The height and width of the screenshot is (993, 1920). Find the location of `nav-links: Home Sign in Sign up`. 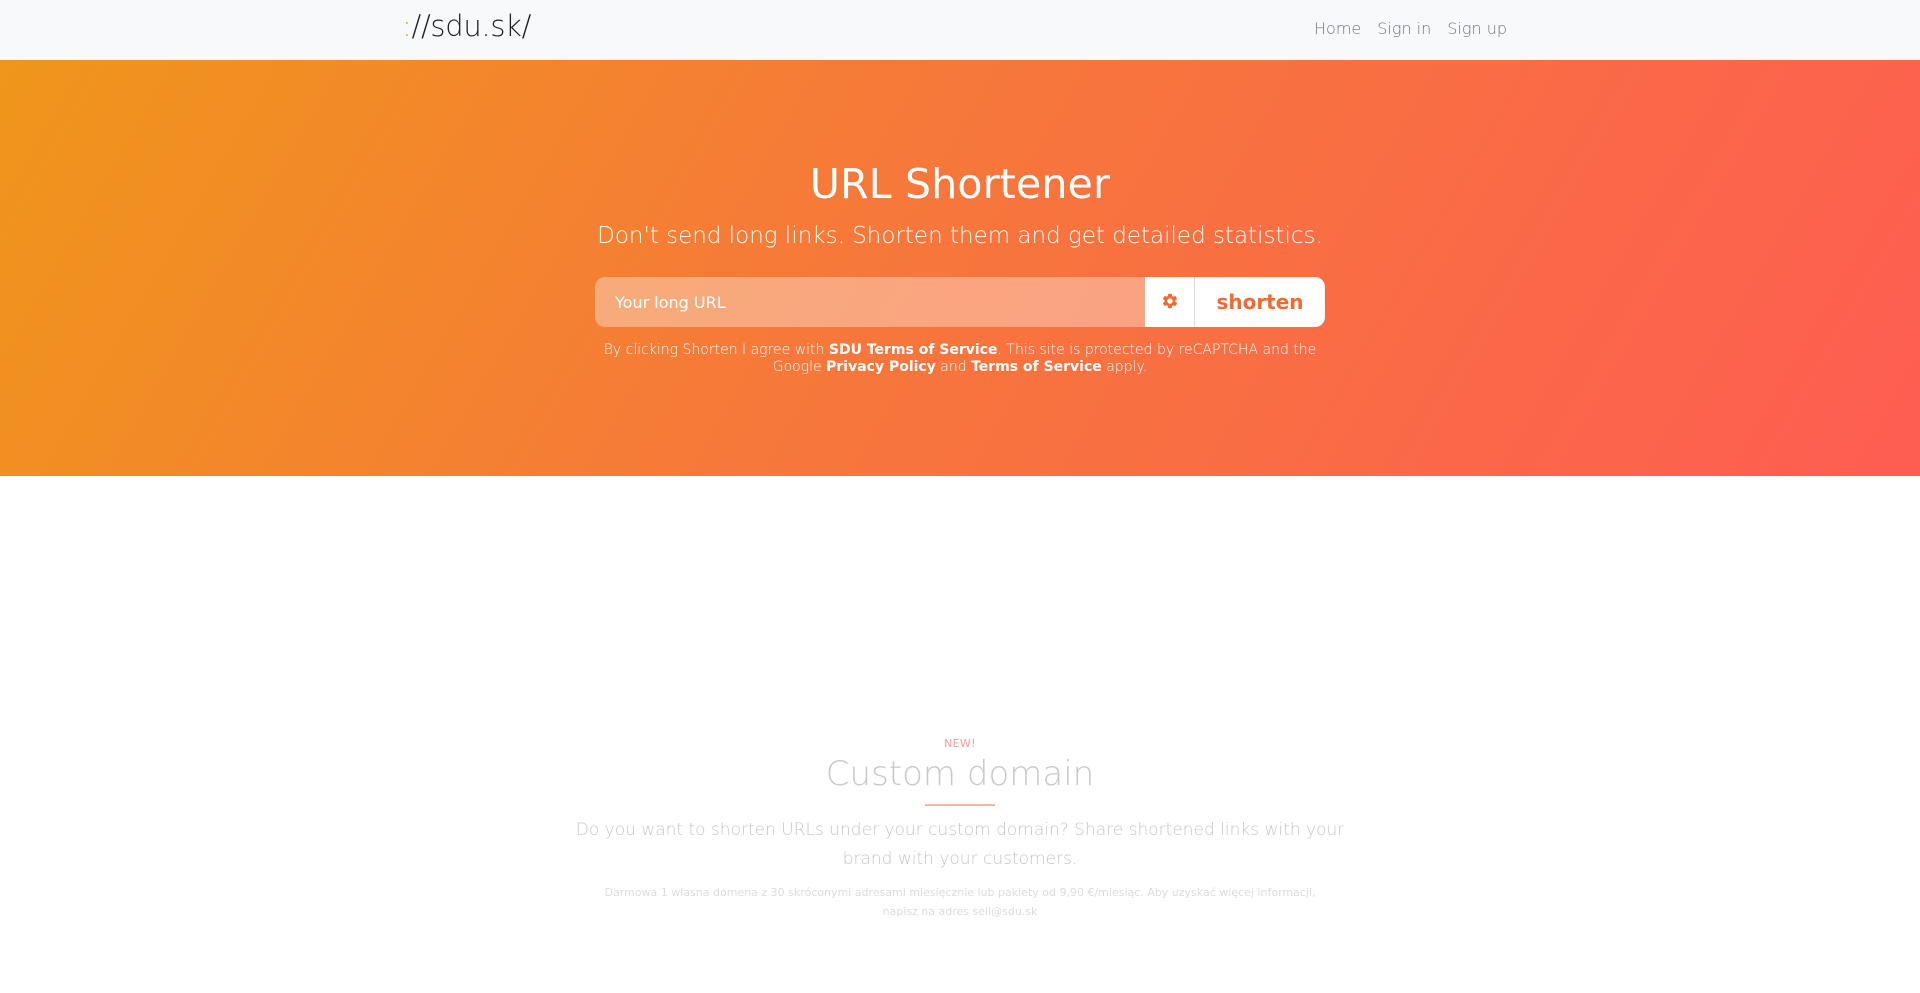

nav-links: Home Sign in Sign up is located at coordinates (1410, 28).